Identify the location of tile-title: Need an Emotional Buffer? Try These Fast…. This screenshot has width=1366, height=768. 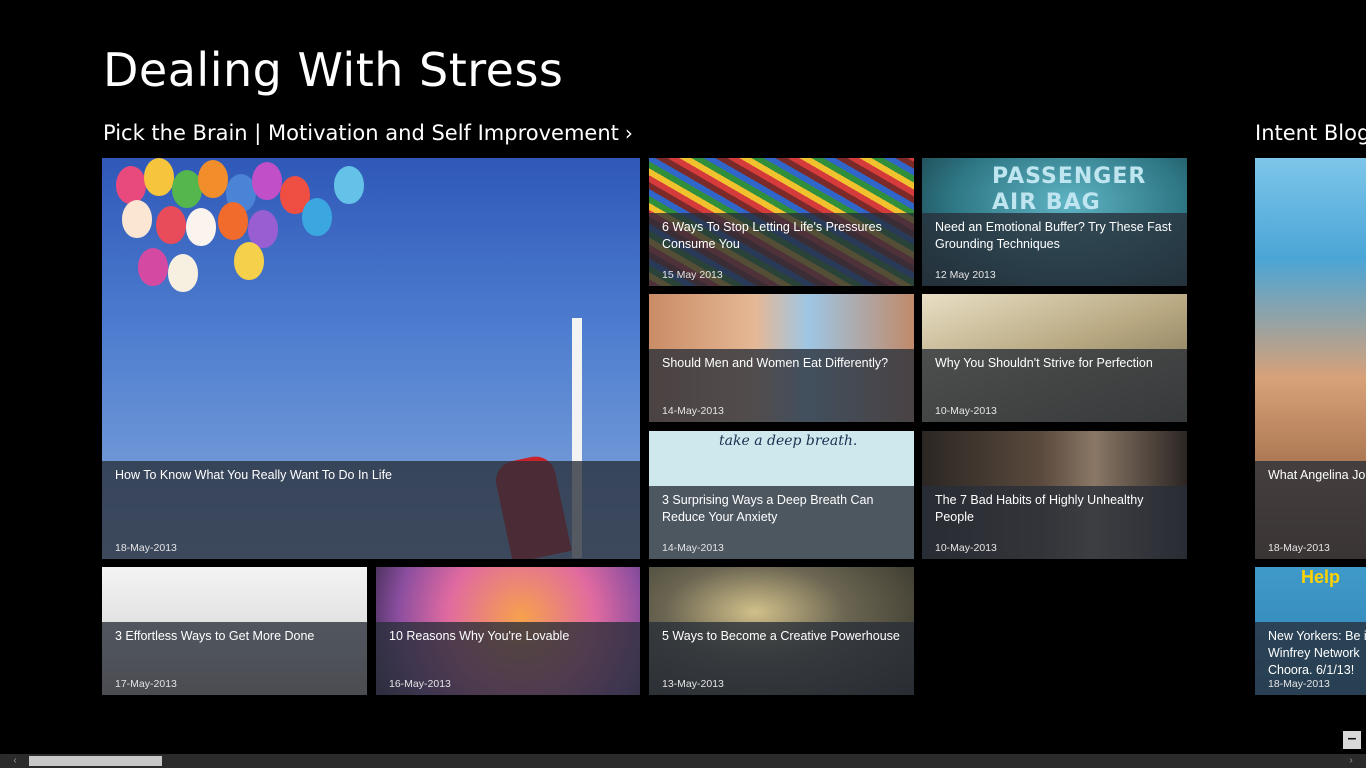
(1053, 235).